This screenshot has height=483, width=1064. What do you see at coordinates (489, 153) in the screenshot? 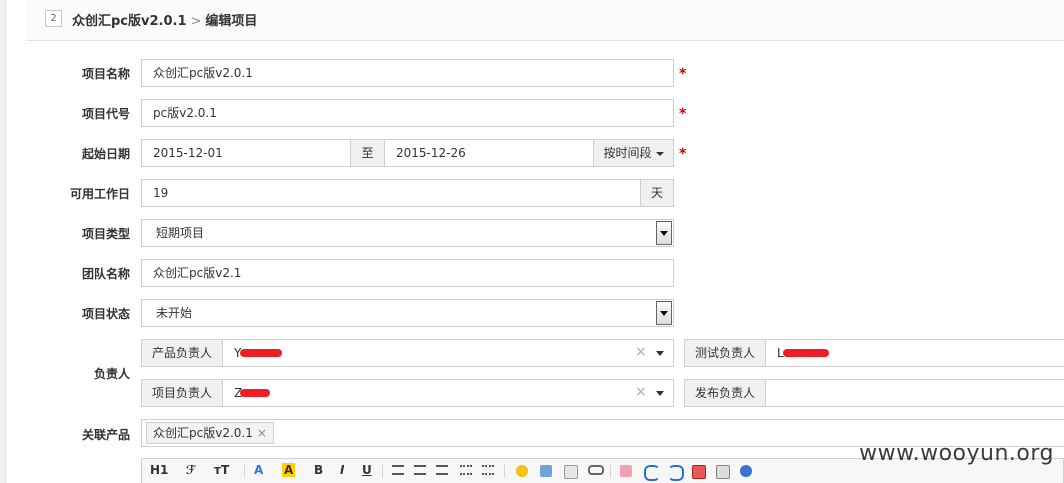
I see `end-date-input: 2015-12-26` at bounding box center [489, 153].